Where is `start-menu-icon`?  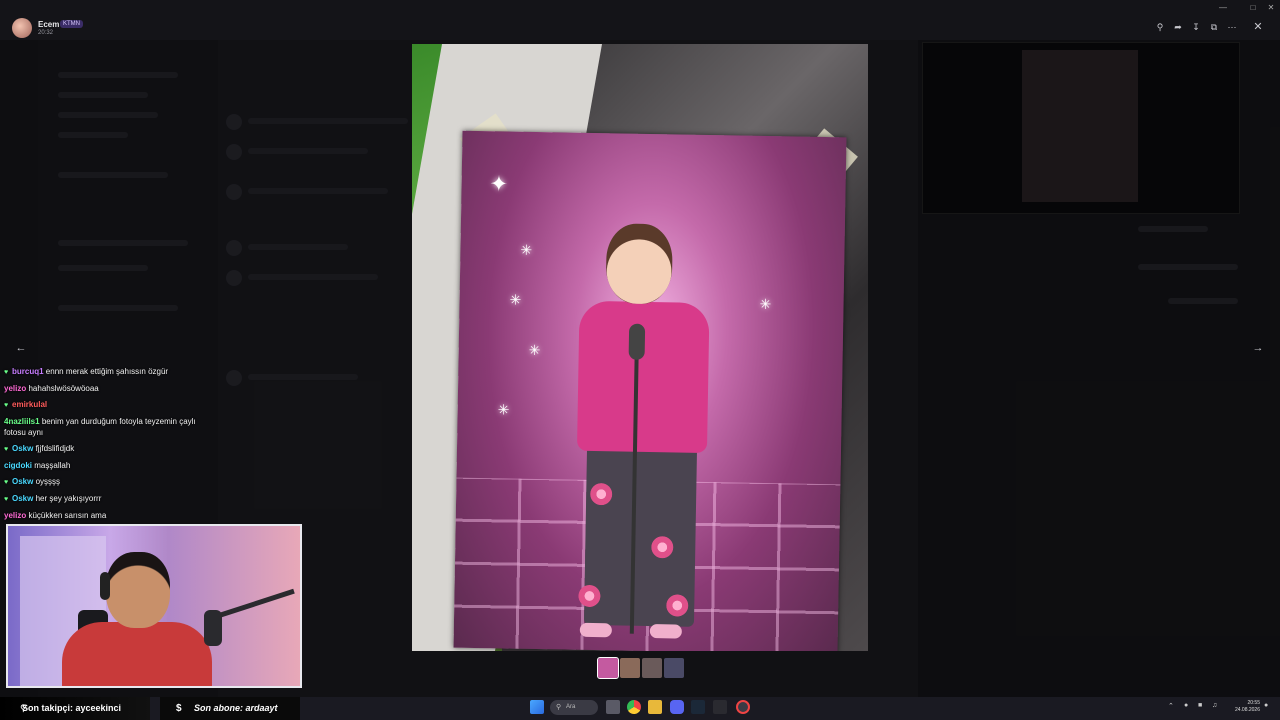 start-menu-icon is located at coordinates (537, 707).